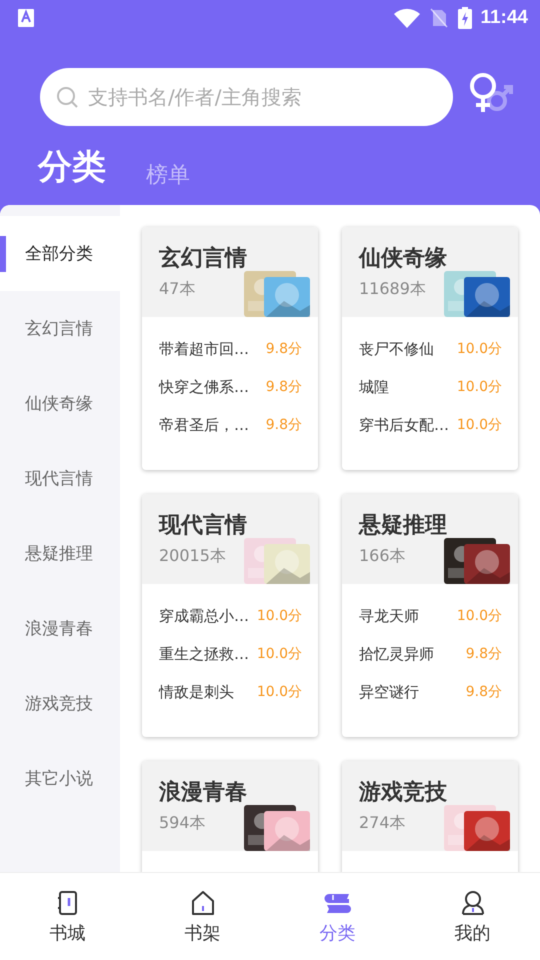 The height and width of the screenshot is (960, 540). What do you see at coordinates (439, 18) in the screenshot?
I see `no-sim-icon` at bounding box center [439, 18].